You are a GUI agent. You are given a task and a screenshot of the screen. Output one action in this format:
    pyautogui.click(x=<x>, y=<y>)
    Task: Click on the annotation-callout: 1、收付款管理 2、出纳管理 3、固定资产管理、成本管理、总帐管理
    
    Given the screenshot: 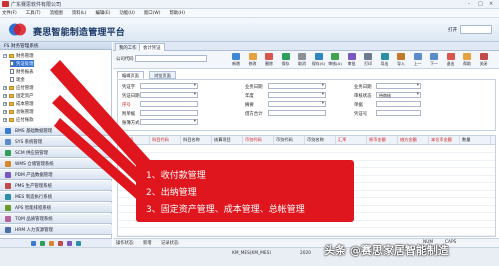 What is the action you would take?
    pyautogui.click(x=245, y=191)
    